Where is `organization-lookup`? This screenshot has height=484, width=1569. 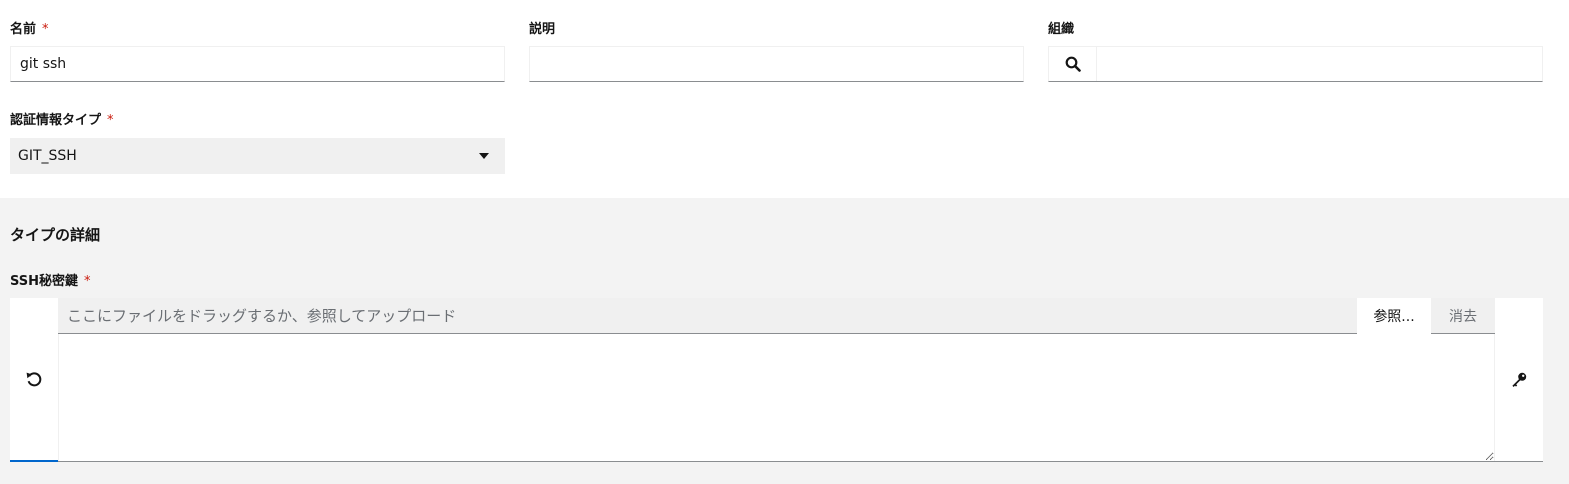
organization-lookup is located at coordinates (1295, 64).